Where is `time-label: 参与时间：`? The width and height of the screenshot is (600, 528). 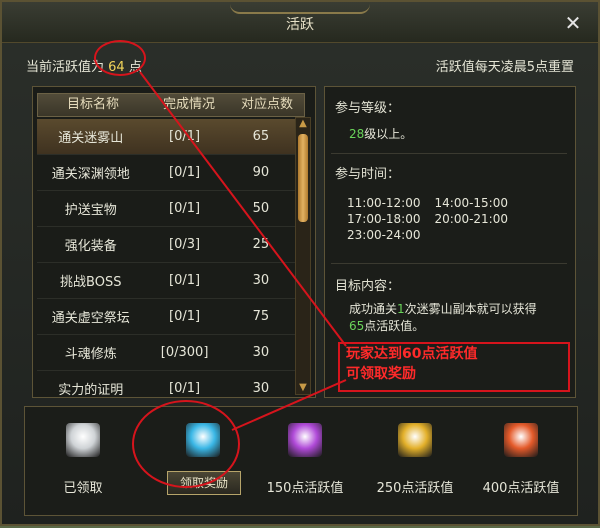 time-label: 参与时间： is located at coordinates (368, 174).